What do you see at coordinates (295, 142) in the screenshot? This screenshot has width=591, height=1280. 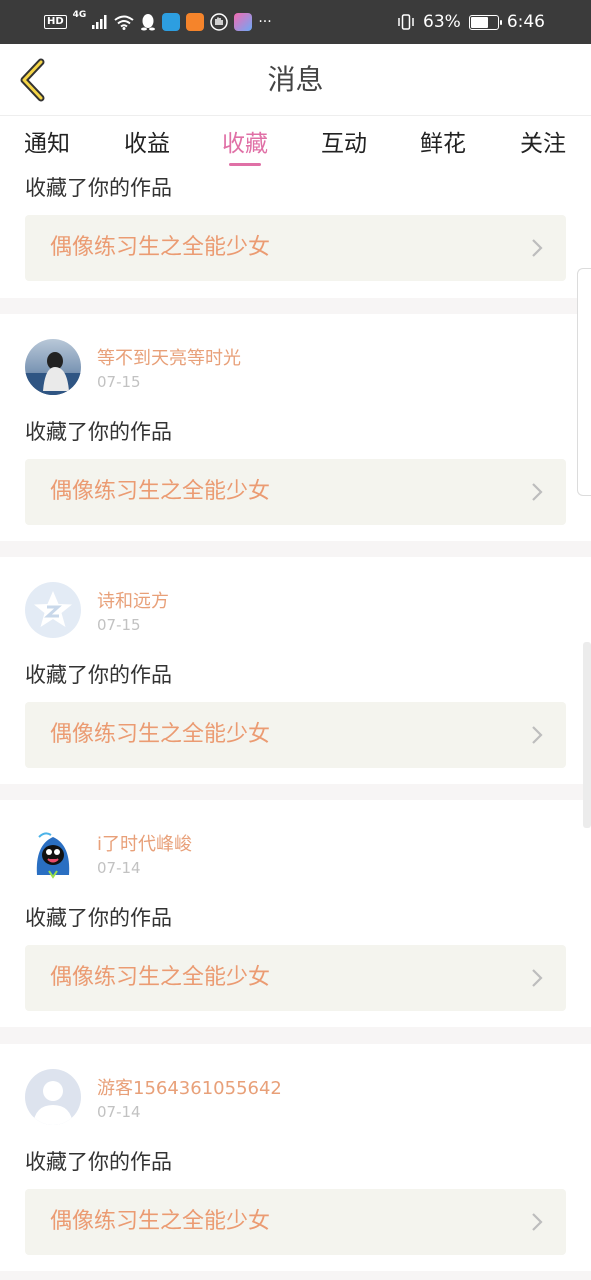 I see `tab-bar: 通知 收益 收藏 互动 鲜花 关注` at bounding box center [295, 142].